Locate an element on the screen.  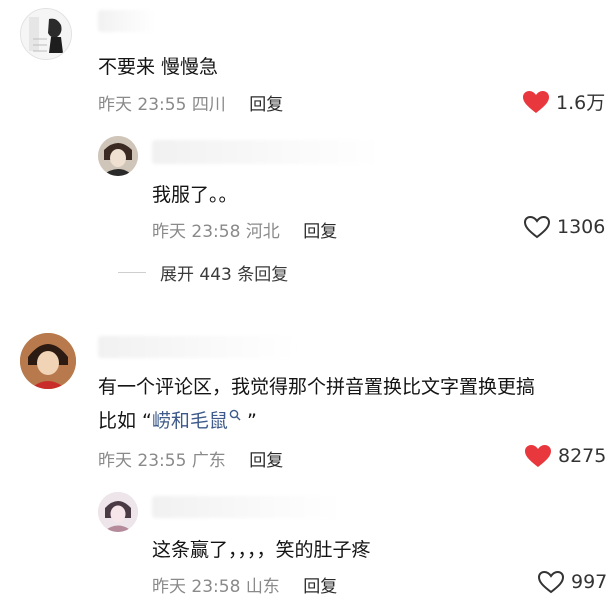
like-button: 1.6万 is located at coordinates (563, 101).